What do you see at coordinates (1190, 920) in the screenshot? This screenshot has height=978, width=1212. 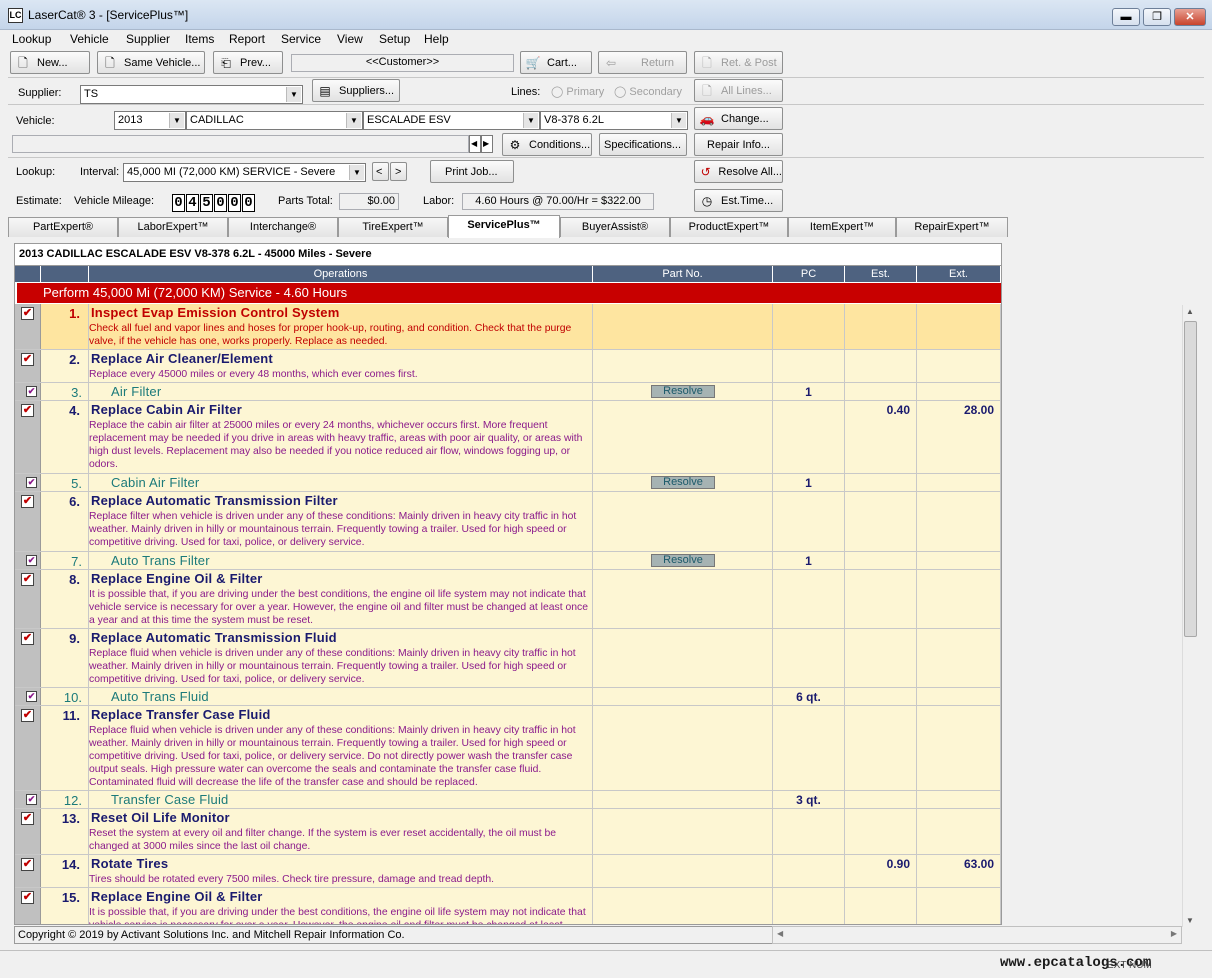 I see `scroll-down-icon: ▼` at bounding box center [1190, 920].